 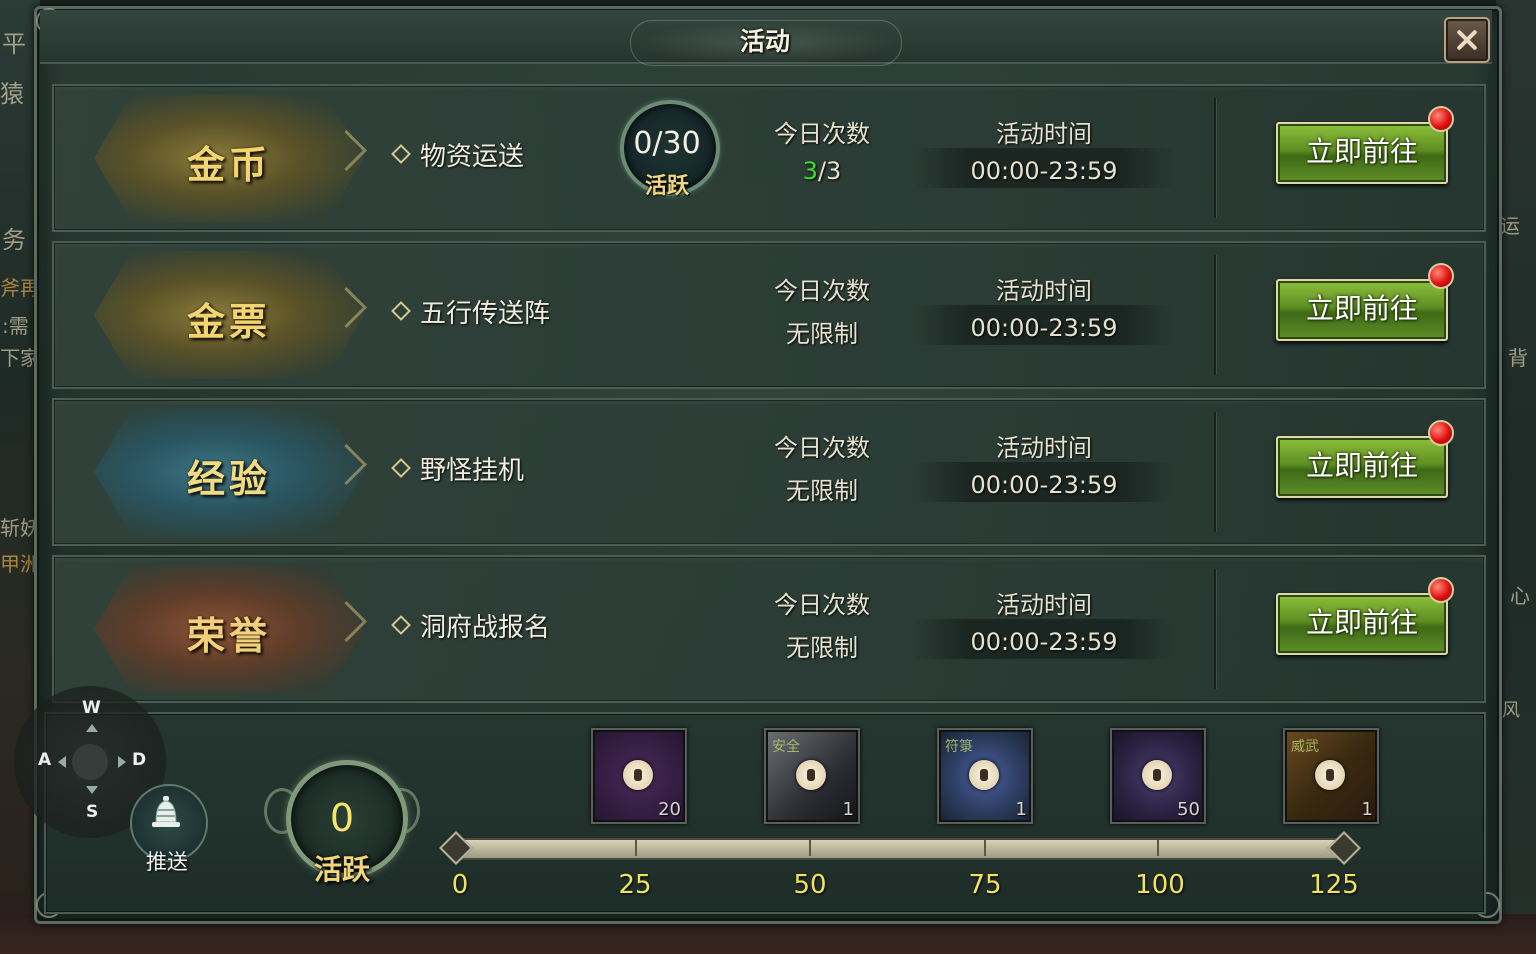 I want to click on dpad-center, so click(x=90, y=762).